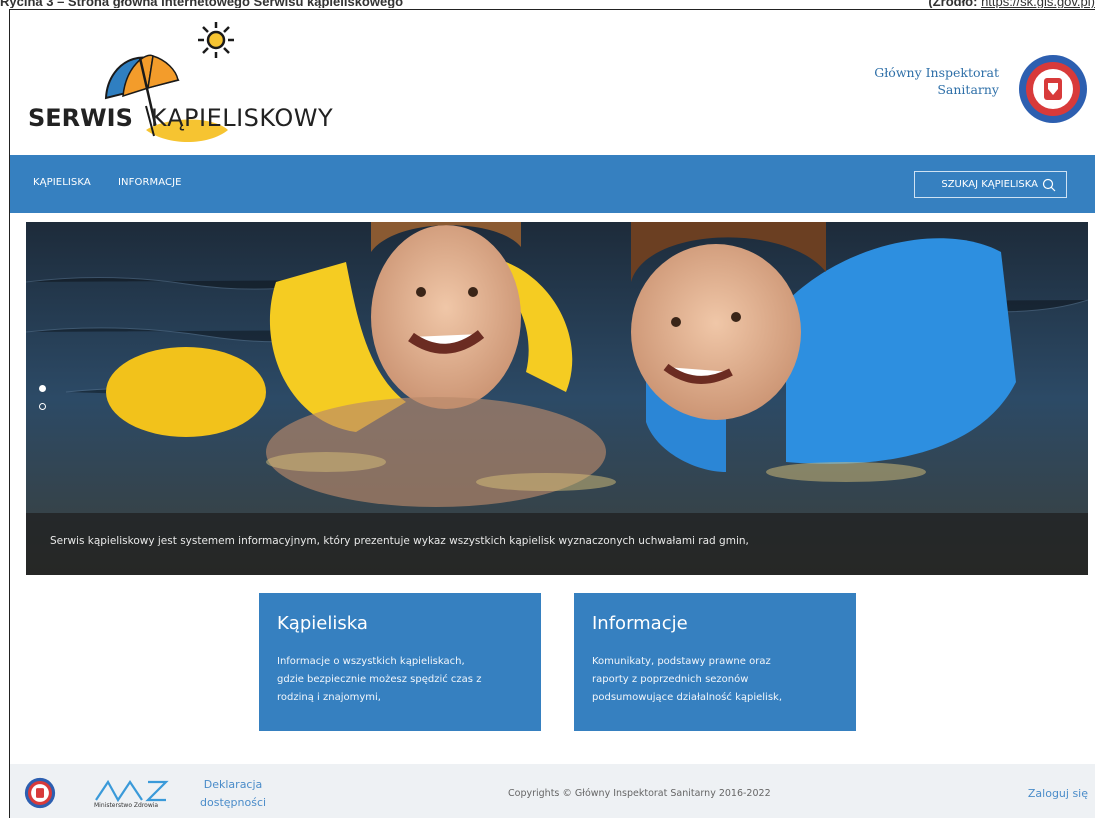 The height and width of the screenshot is (818, 1095). What do you see at coordinates (379, 679) in the screenshot?
I see `card-description-line: gdzie bezpiecznie możesz spędzić czas z` at bounding box center [379, 679].